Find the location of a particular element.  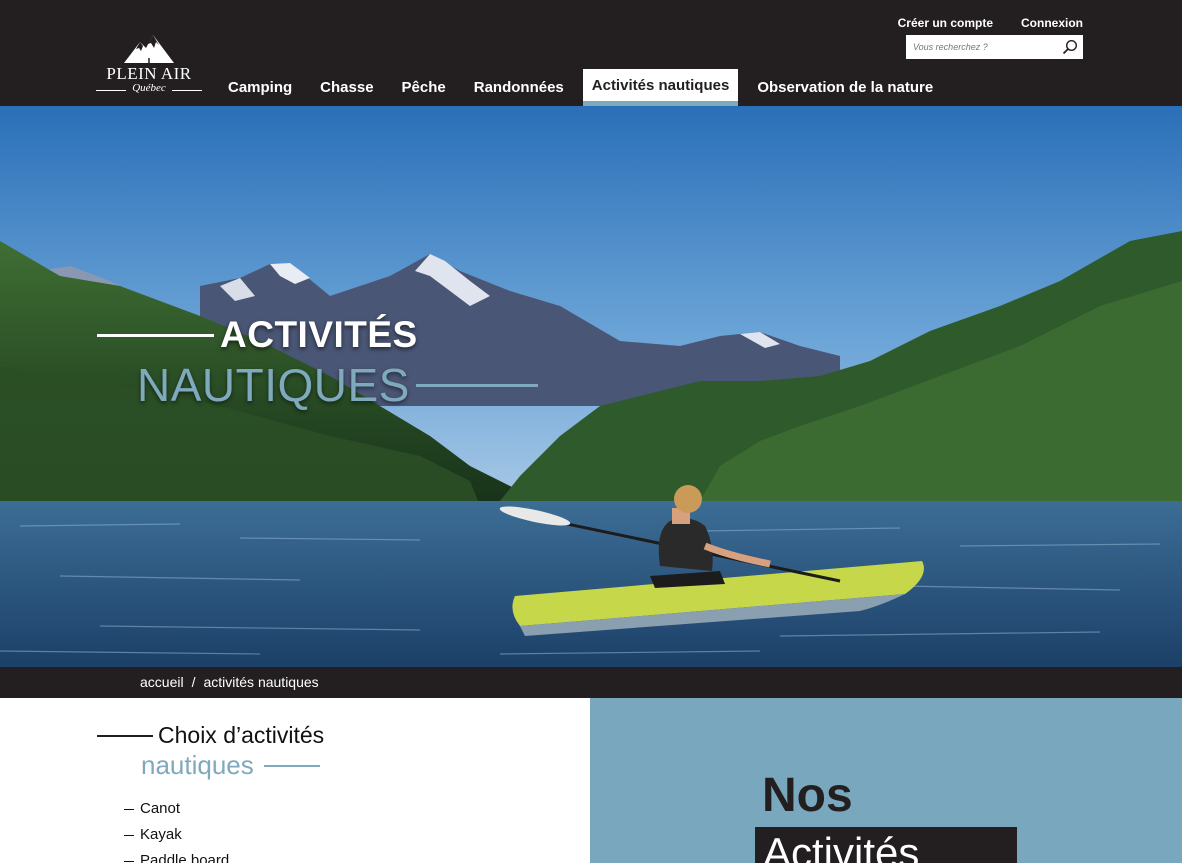

hero-heading-line1: ACTIVITÉS is located at coordinates (257, 335).